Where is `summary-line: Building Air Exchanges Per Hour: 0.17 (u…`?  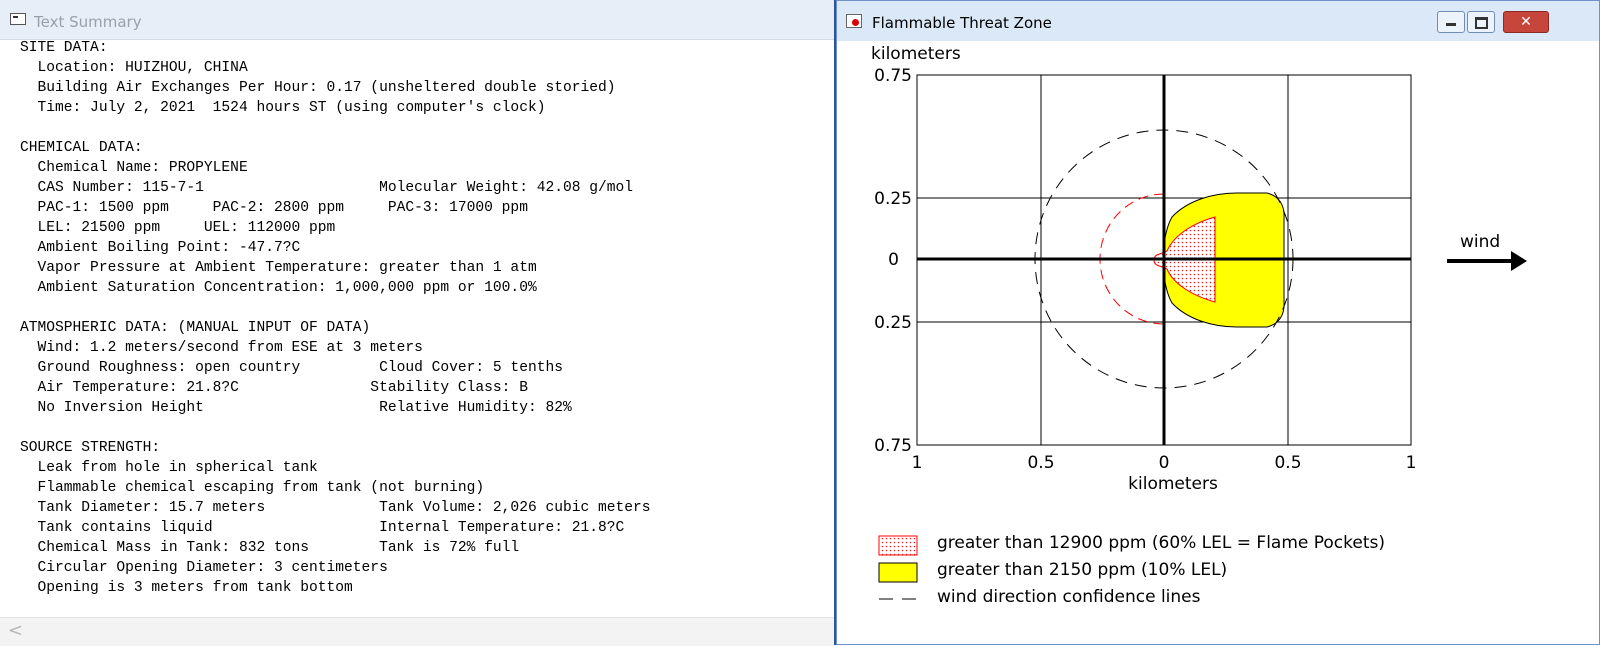
summary-line: Building Air Exchanges Per Hour: 0.17 (u… is located at coordinates (318, 88).